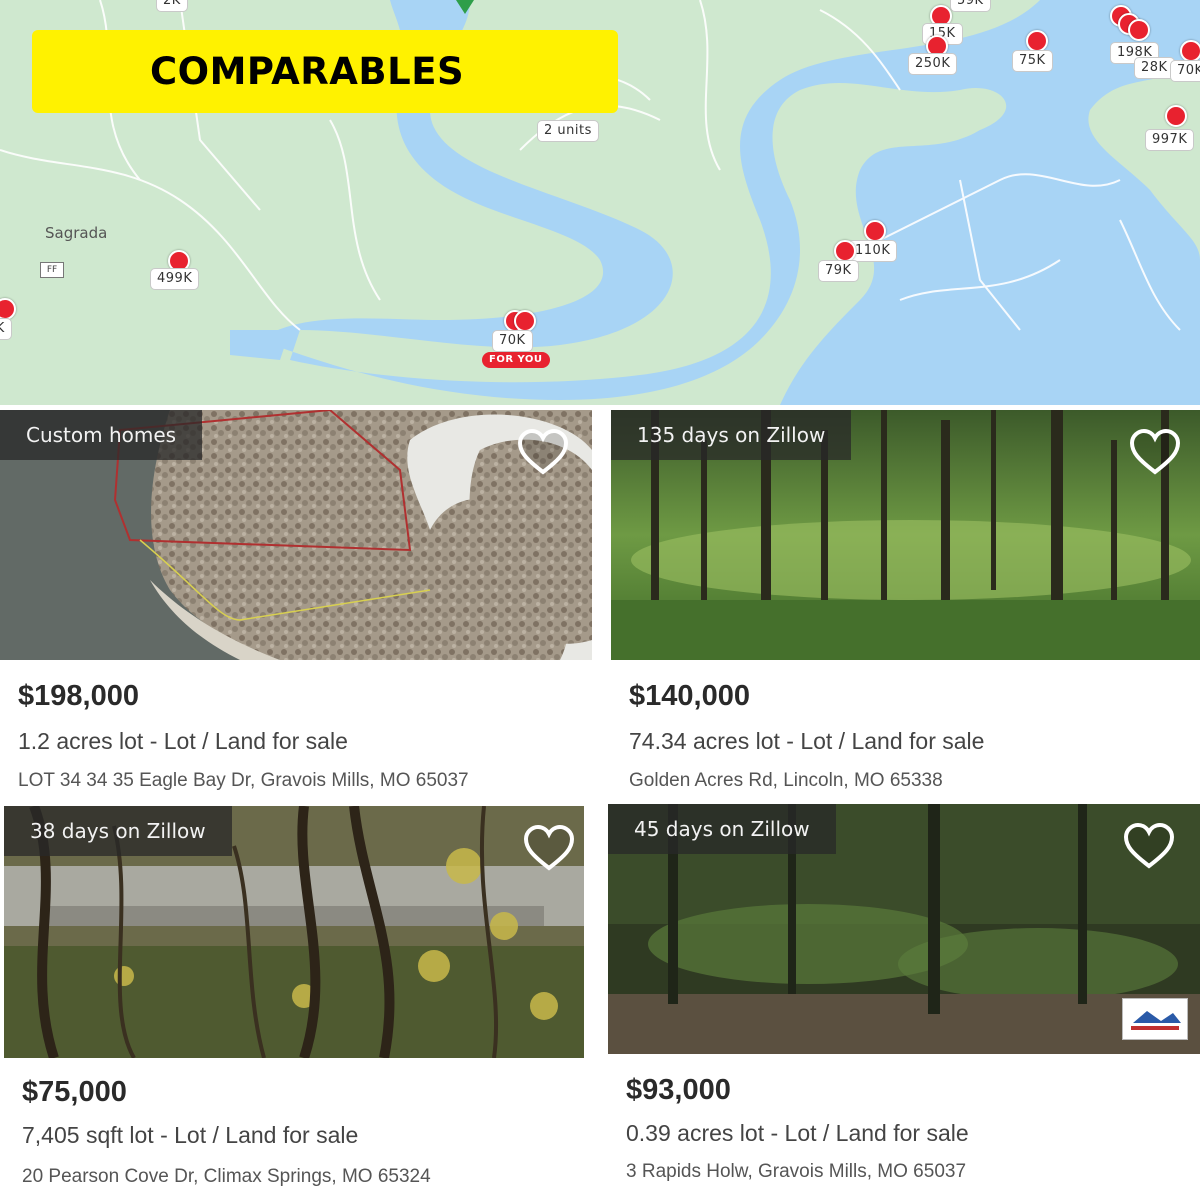  I want to click on listing-photo: Custom homes, so click(296, 535).